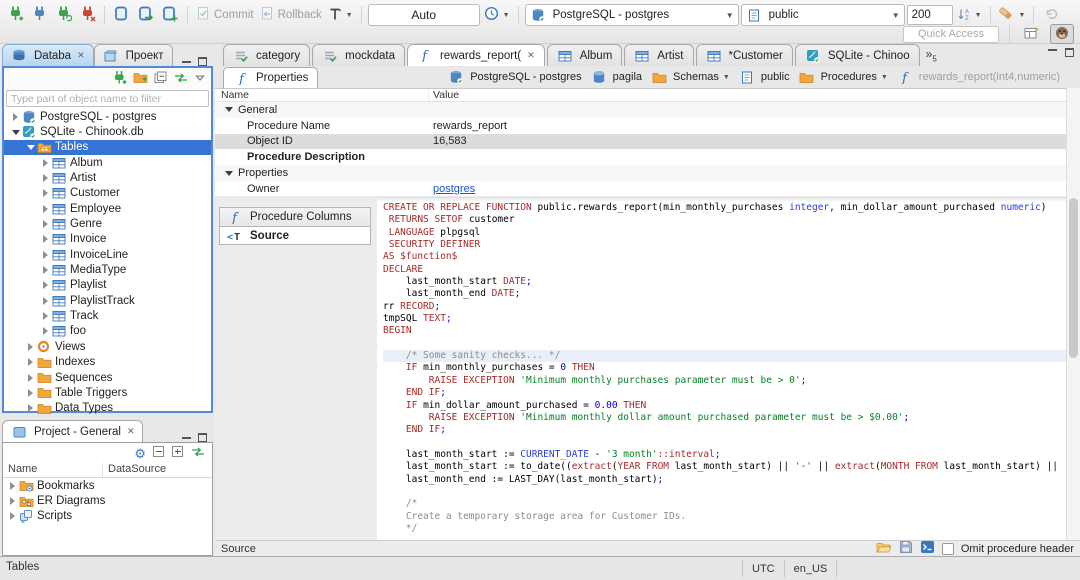 The height and width of the screenshot is (580, 1080). I want to click on tree-item-genre: Genre, so click(107, 223).